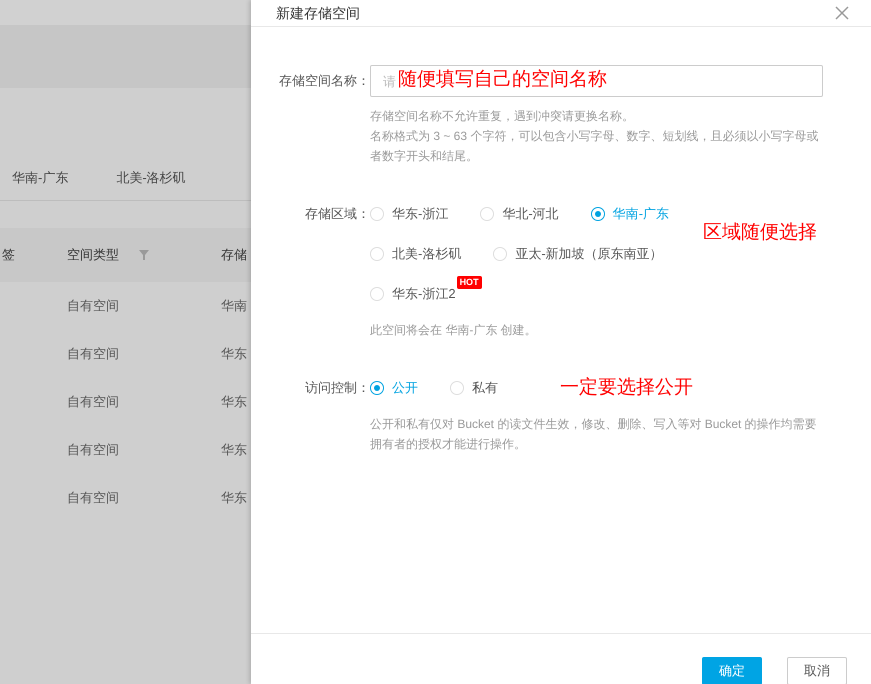 This screenshot has width=871, height=684. Describe the element at coordinates (337, 214) in the screenshot. I see `field-label: 存储区域：` at that location.